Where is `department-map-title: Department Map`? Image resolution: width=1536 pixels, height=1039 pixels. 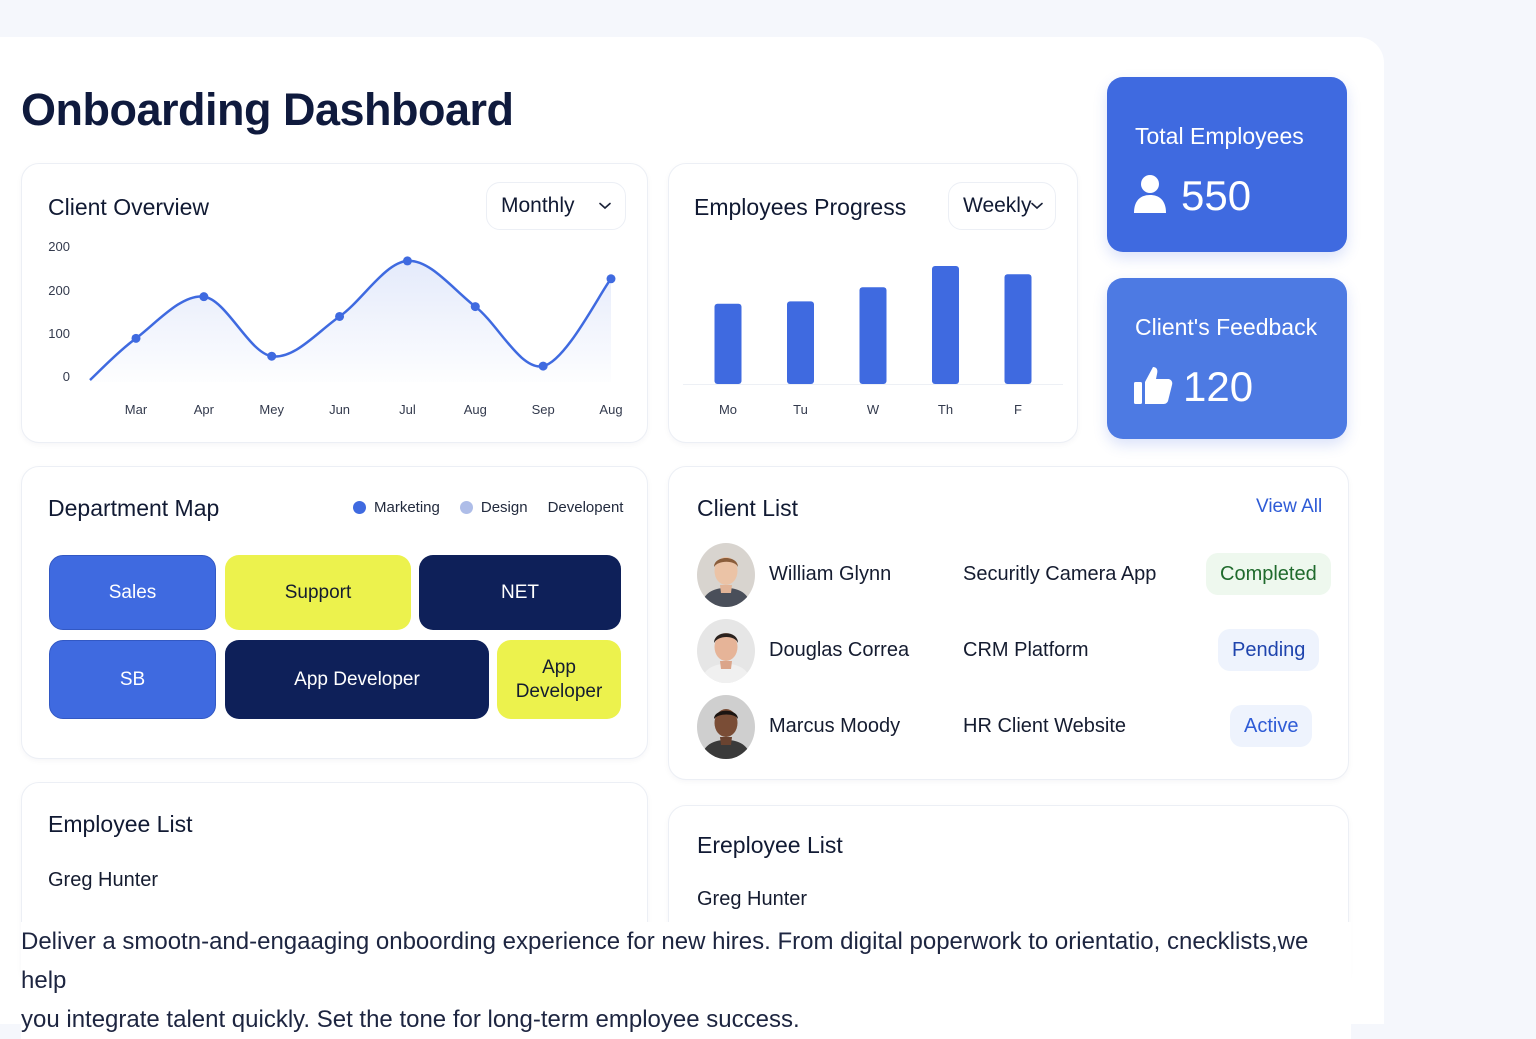 department-map-title: Department Map is located at coordinates (134, 508).